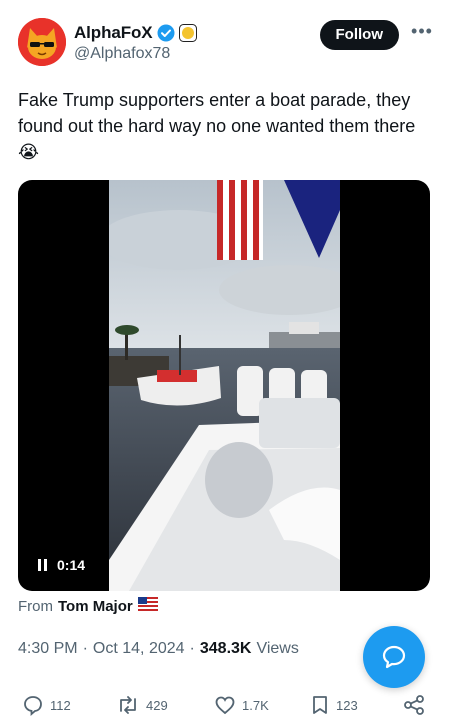 This screenshot has height=720, width=449. I want to click on tweet-meta: 4:30 PM · Oct 14, 2024 · 348.3K Views, so click(158, 649).